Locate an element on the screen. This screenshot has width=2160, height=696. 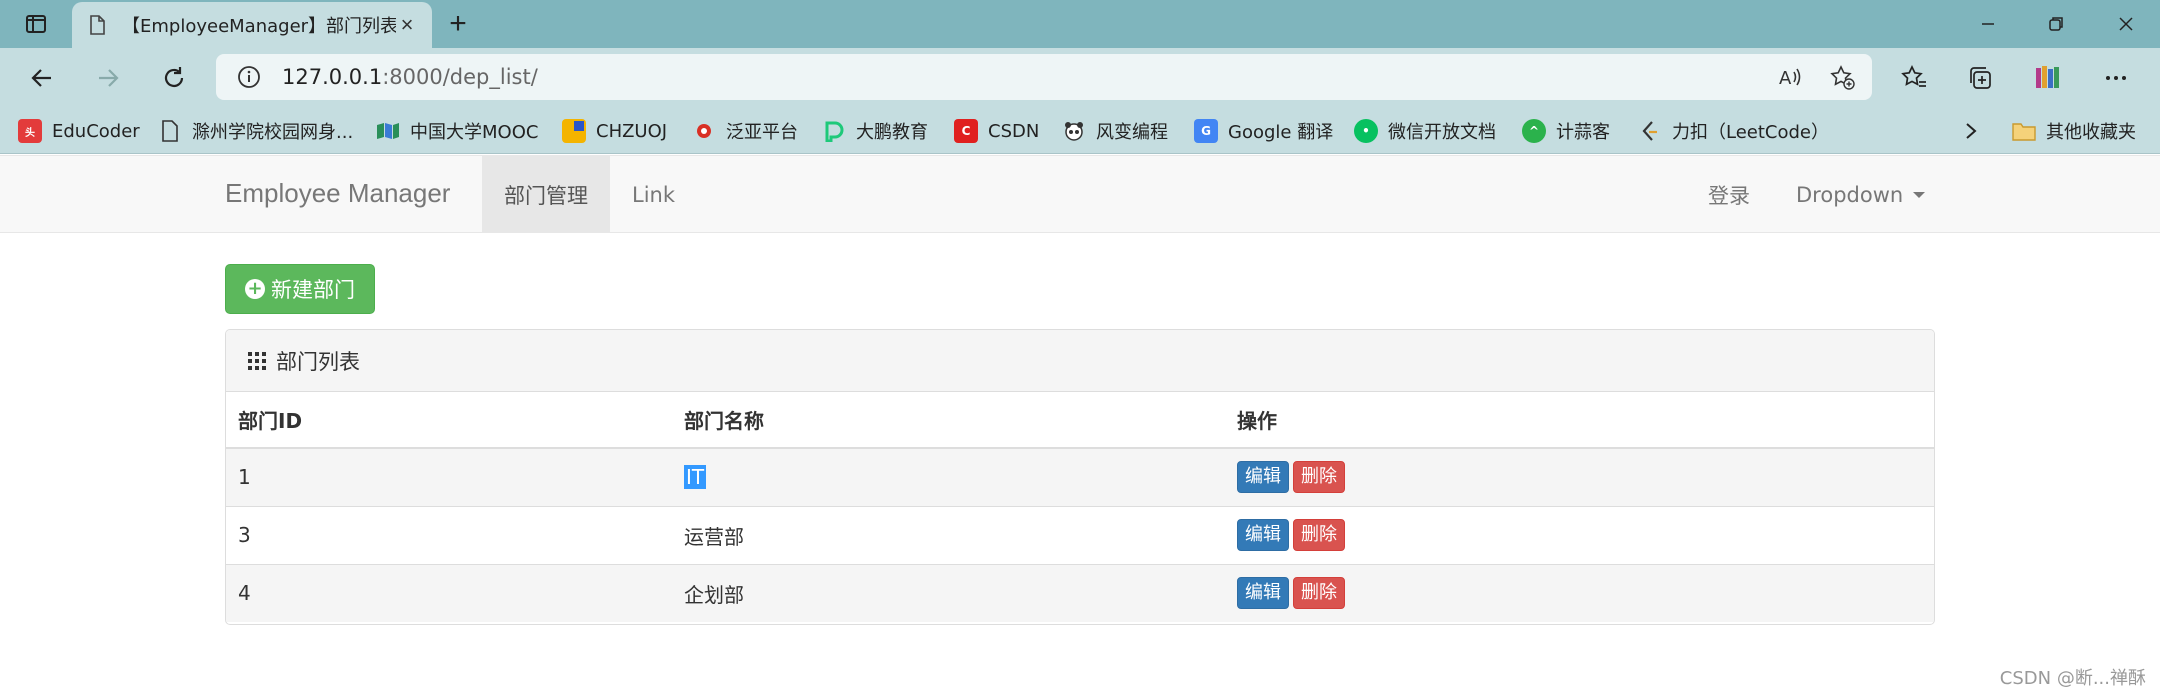
close-window-button is located at coordinates (2126, 24).